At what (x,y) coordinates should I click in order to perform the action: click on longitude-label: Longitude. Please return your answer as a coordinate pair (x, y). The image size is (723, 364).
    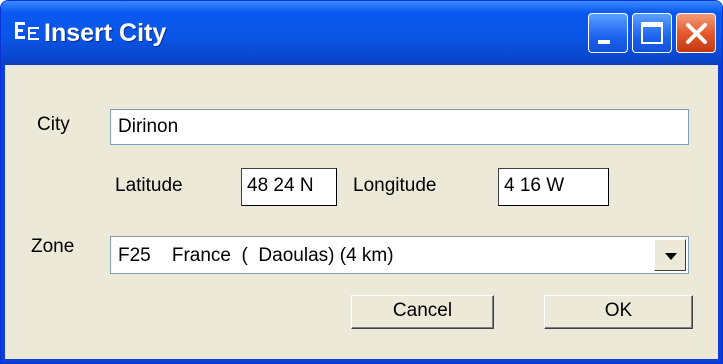
    Looking at the image, I should click on (395, 185).